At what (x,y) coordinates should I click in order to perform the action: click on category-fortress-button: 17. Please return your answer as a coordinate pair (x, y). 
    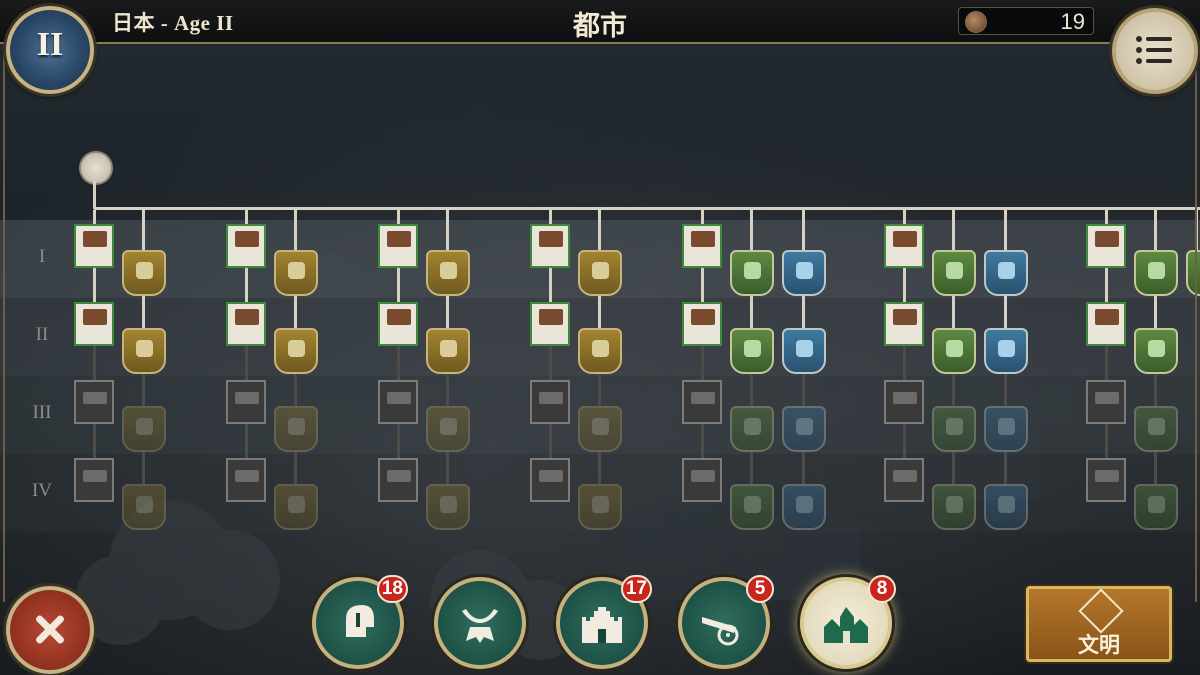
    Looking at the image, I should click on (604, 622).